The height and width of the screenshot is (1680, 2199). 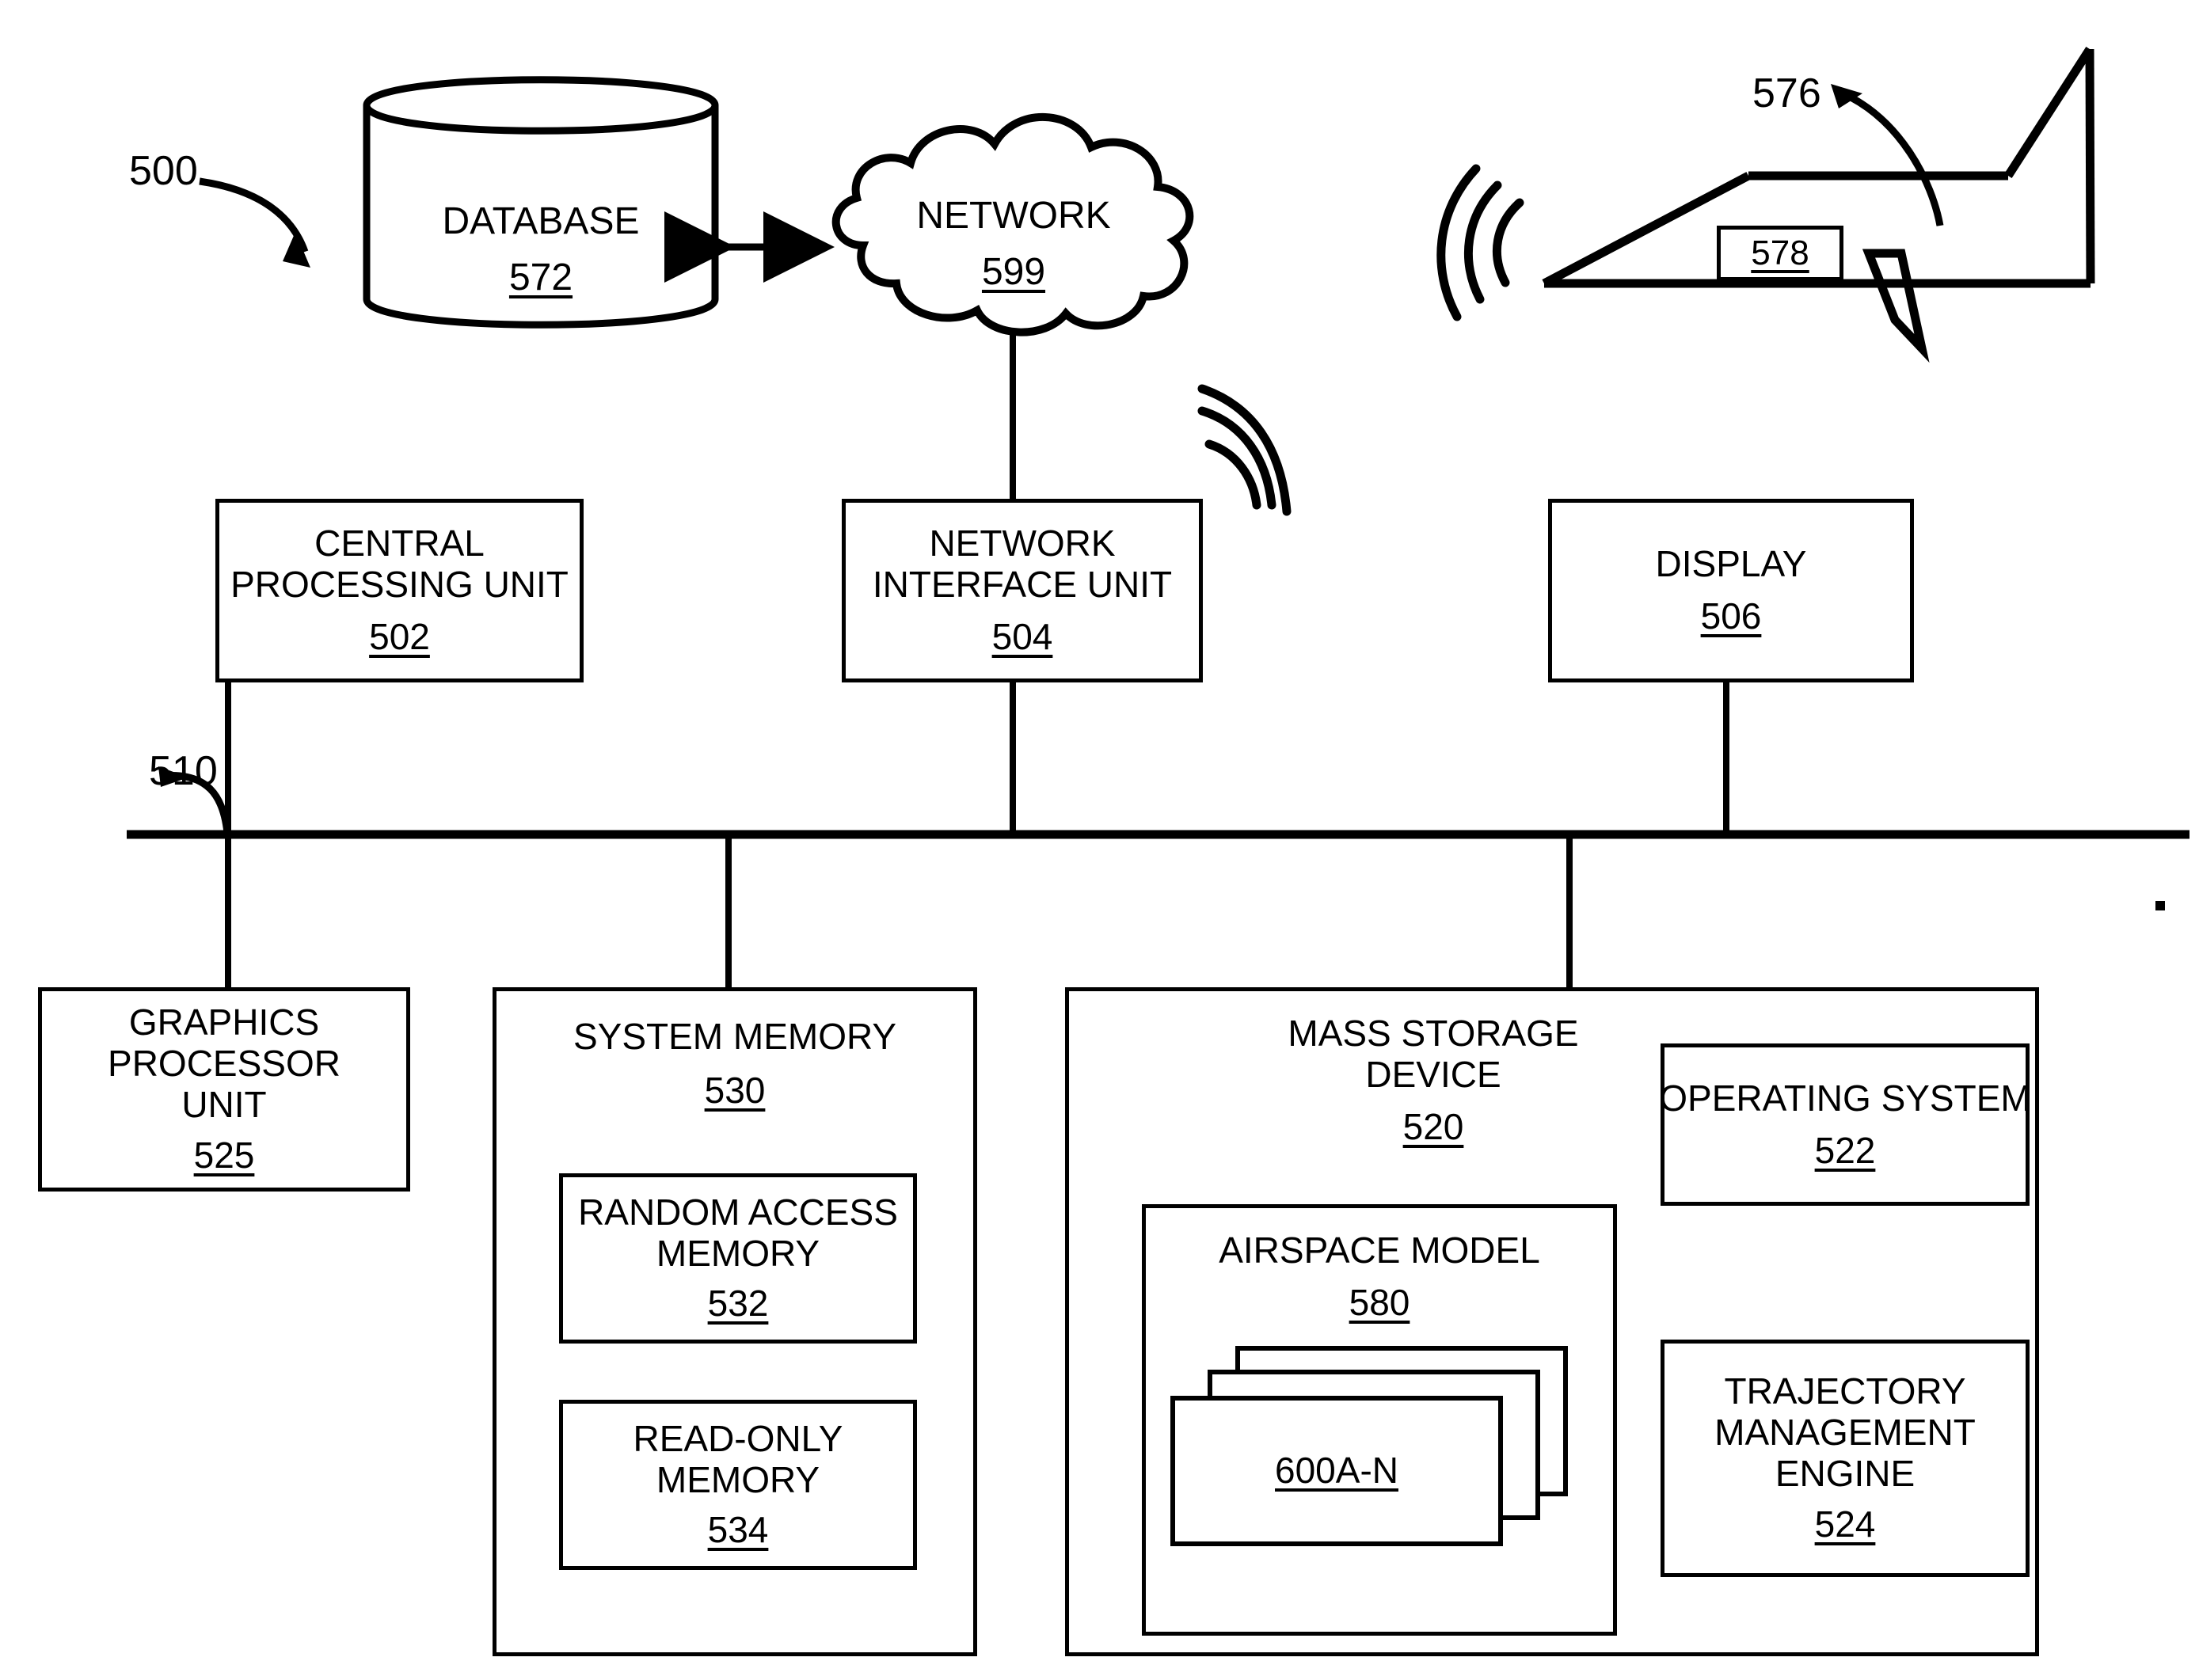 I want to click on aircraft-ref-576: 576, so click(x=1787, y=93).